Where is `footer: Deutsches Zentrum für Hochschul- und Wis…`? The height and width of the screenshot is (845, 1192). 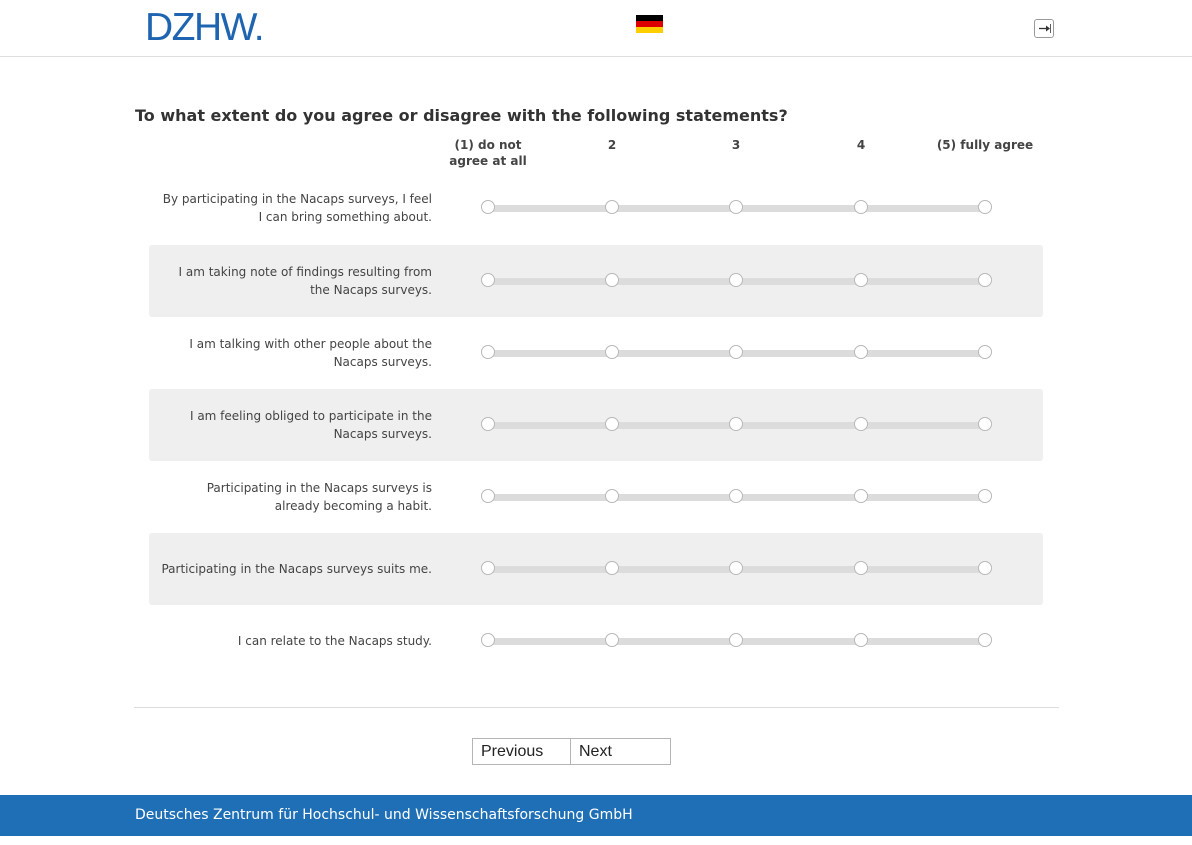
footer: Deutsches Zentrum für Hochschul- und Wis… is located at coordinates (596, 815).